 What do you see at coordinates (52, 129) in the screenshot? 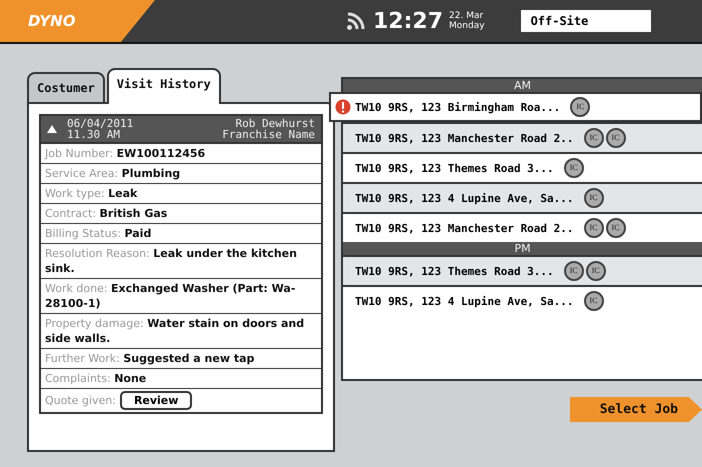
I see `collapse-icon` at bounding box center [52, 129].